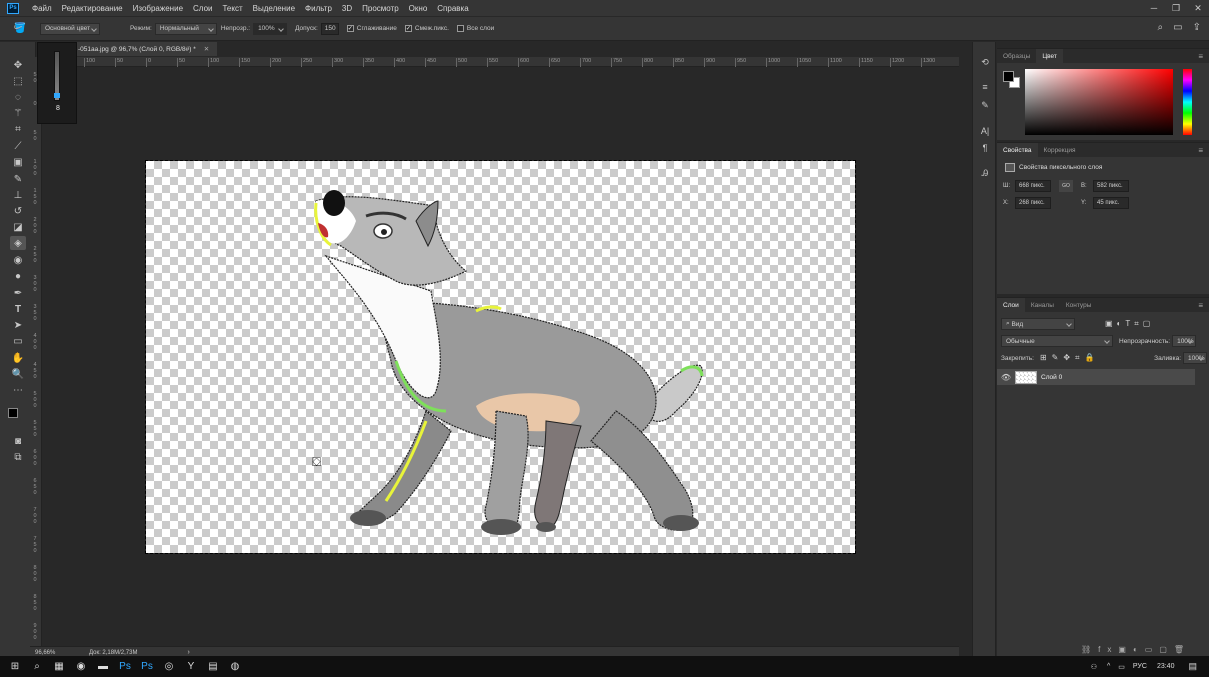  I want to click on chrome-icon: ◎, so click(169, 666).